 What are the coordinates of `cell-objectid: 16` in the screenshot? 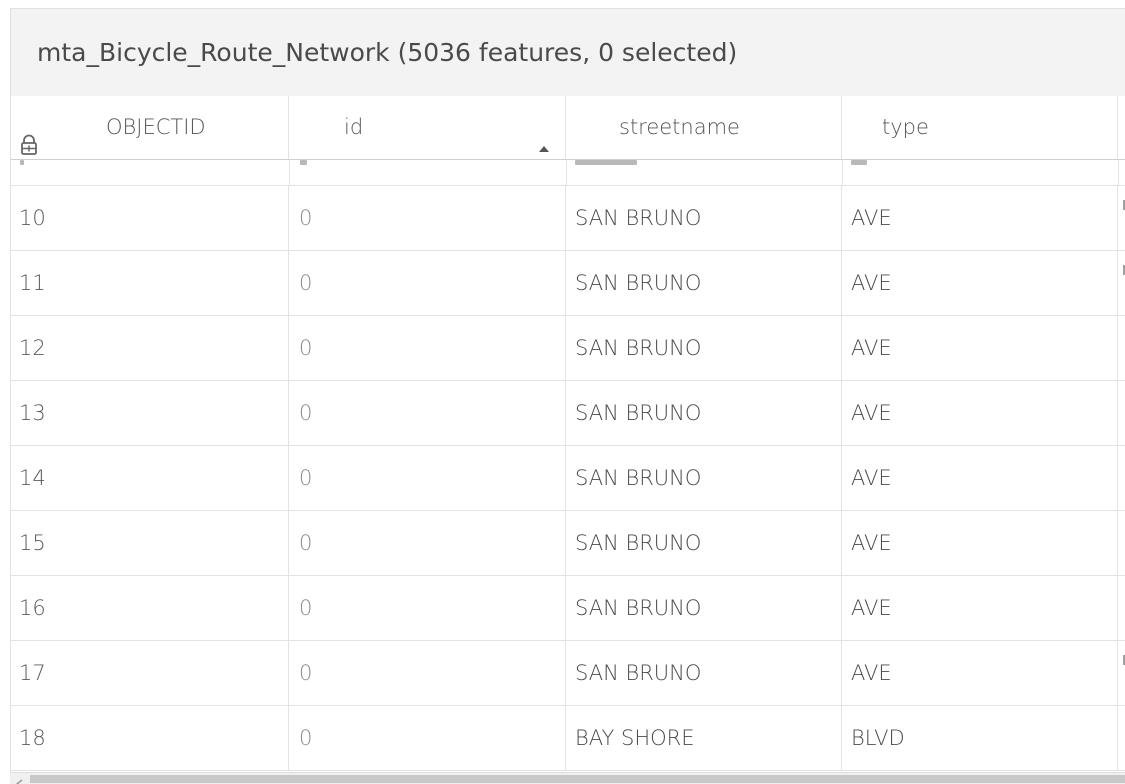 It's located at (150, 608).